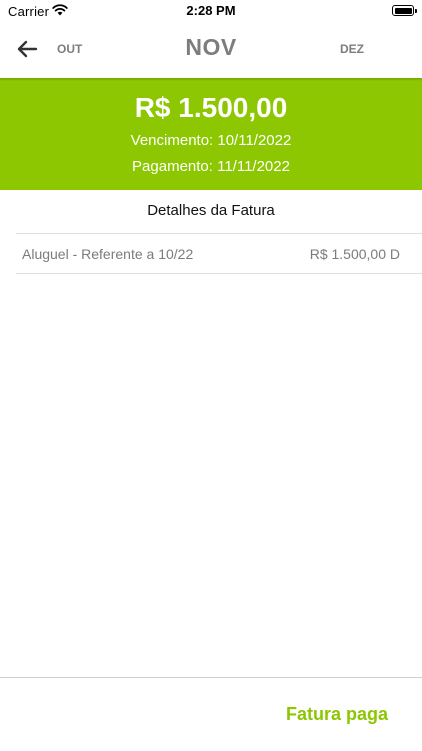 This screenshot has height=751, width=422. What do you see at coordinates (211, 714) in the screenshot?
I see `footer: Fatura paga` at bounding box center [211, 714].